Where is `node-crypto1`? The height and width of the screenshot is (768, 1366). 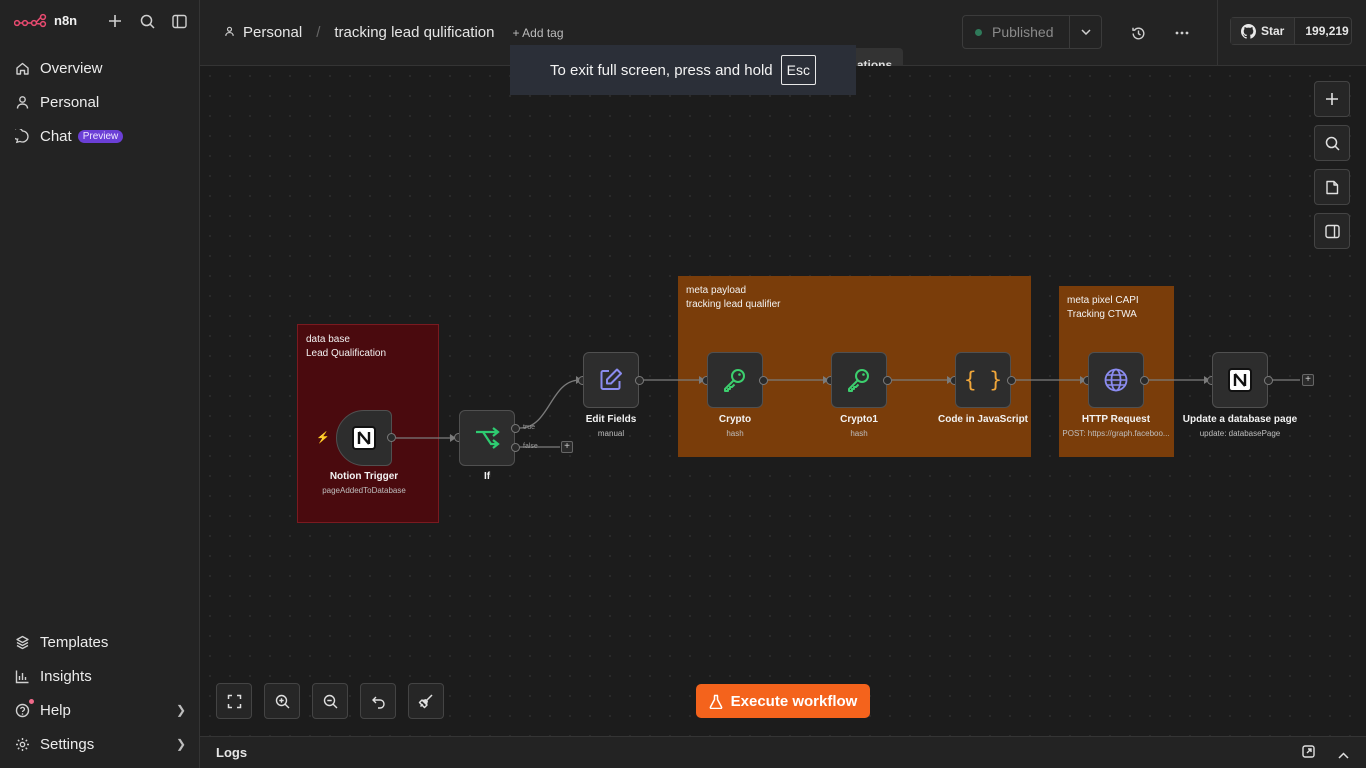 node-crypto1 is located at coordinates (859, 380).